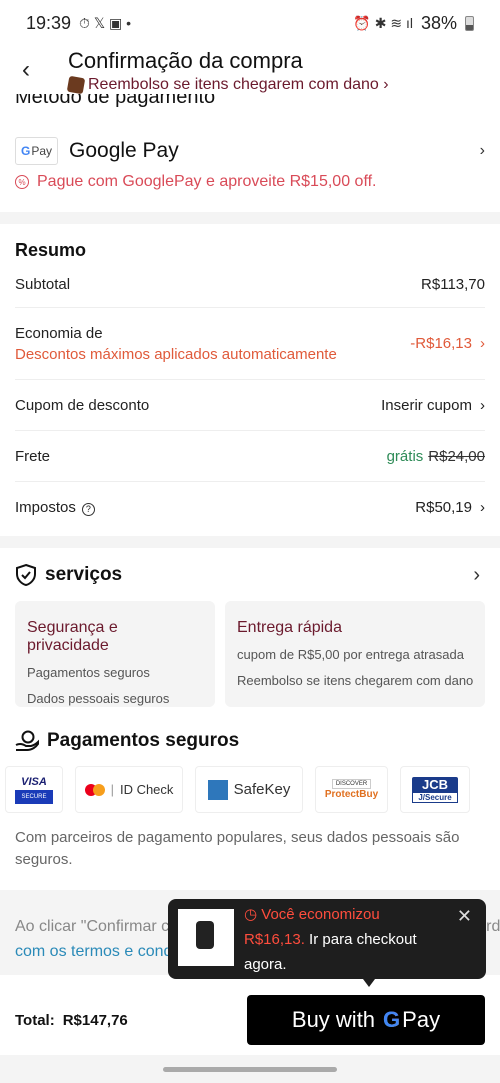 This screenshot has width=500, height=1083. I want to click on notification-icons: ⏱ 𝕏 ▣ •, so click(105, 22).